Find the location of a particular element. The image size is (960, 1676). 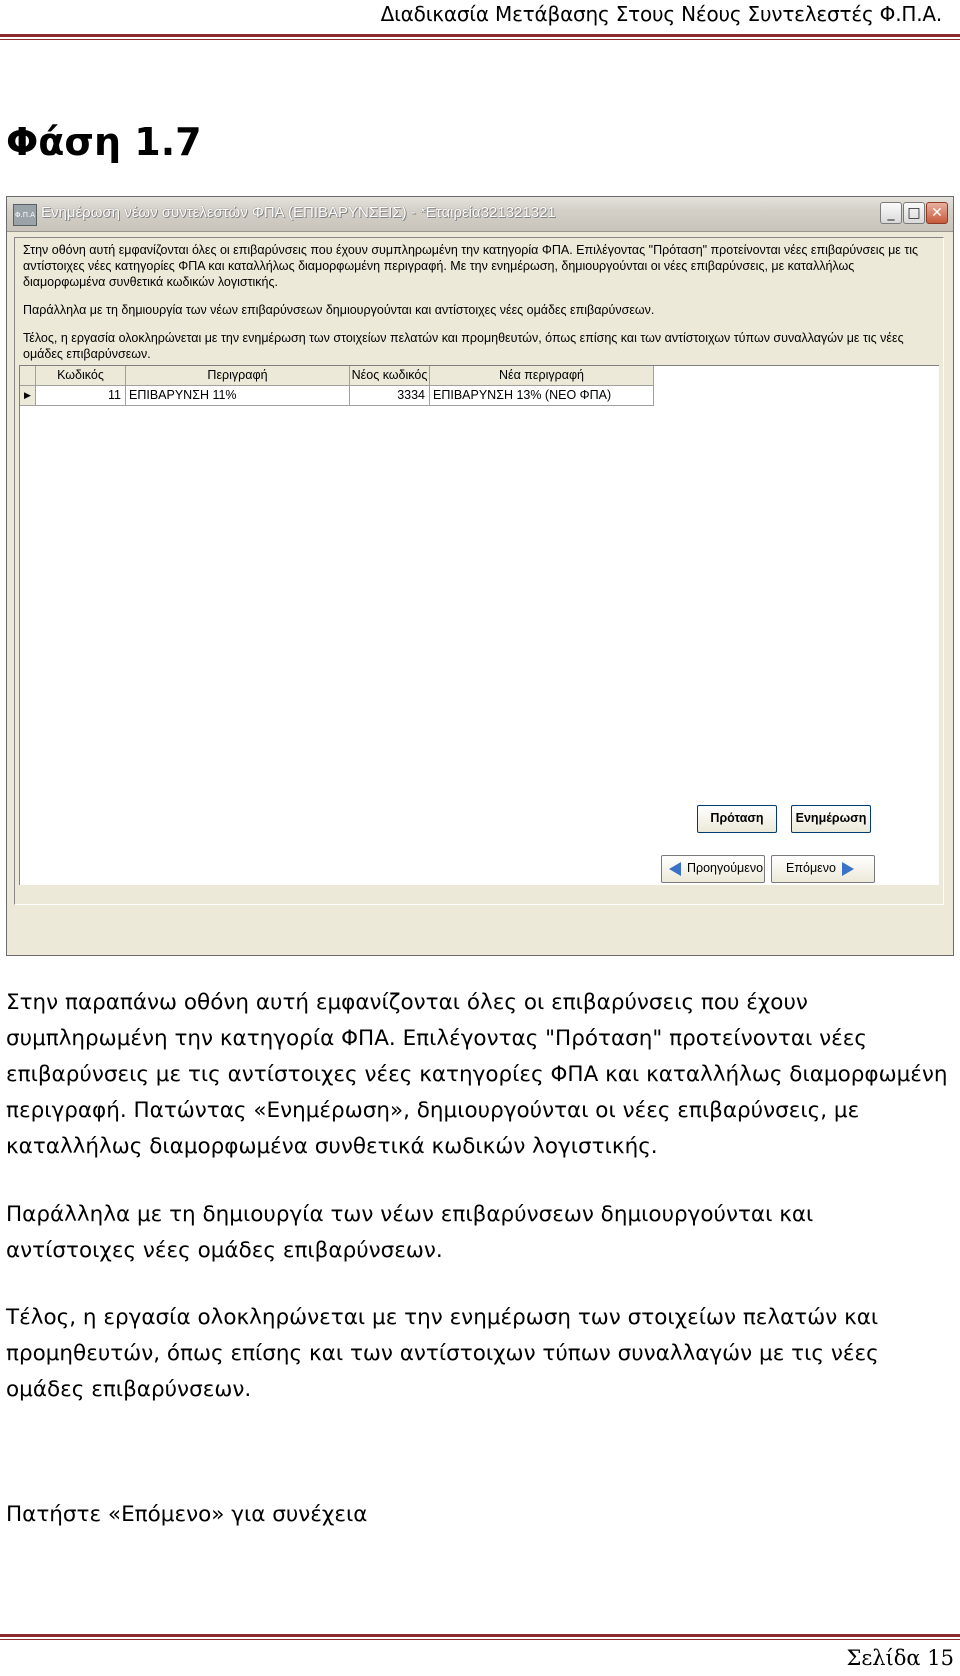

column-header-new-description: Νέα περιγραφή is located at coordinates (542, 376).